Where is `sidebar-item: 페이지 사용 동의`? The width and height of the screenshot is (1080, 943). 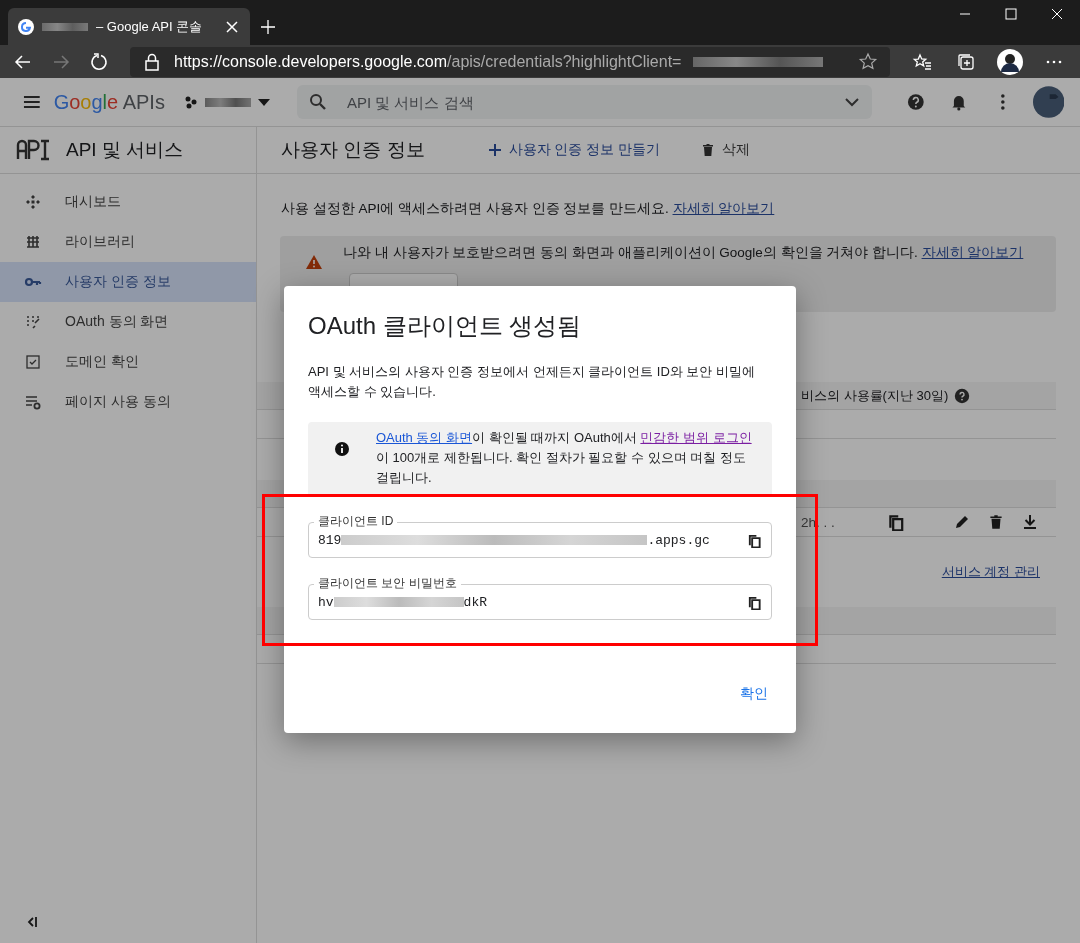 sidebar-item: 페이지 사용 동의 is located at coordinates (128, 402).